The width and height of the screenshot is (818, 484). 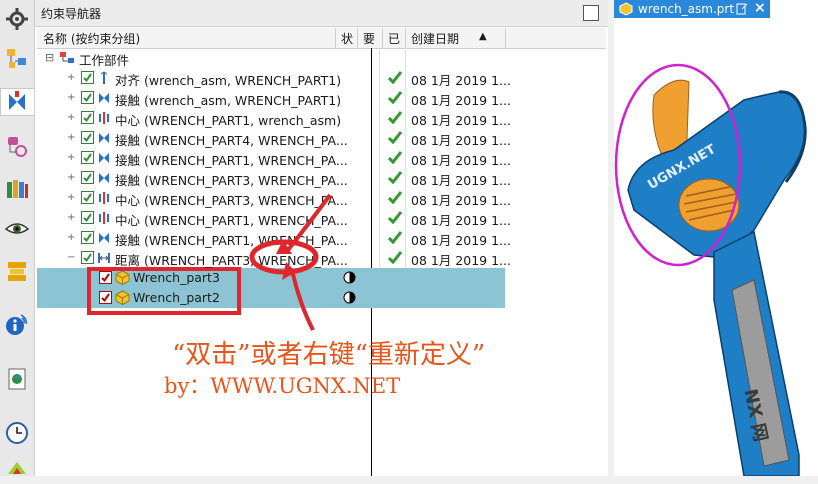 I want to click on view-tab: wrench_asm.prt ×, so click(x=692, y=9).